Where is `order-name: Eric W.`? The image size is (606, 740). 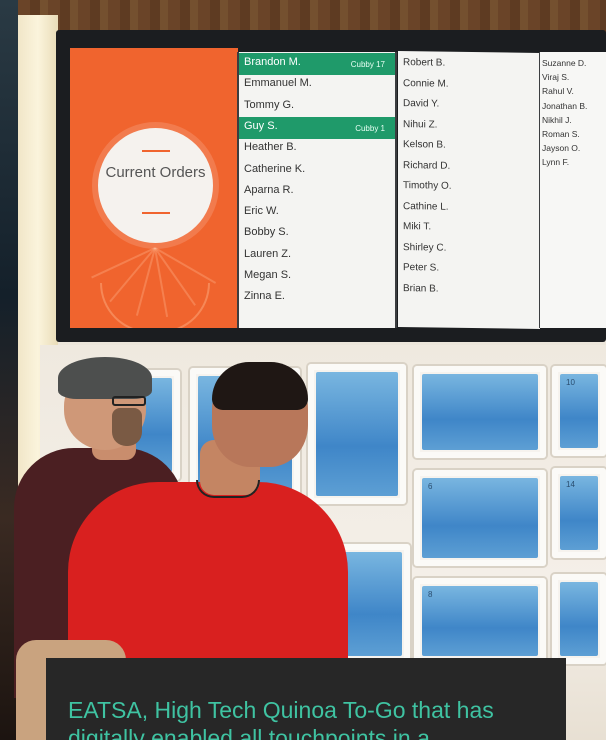 order-name: Eric W. is located at coordinates (261, 211).